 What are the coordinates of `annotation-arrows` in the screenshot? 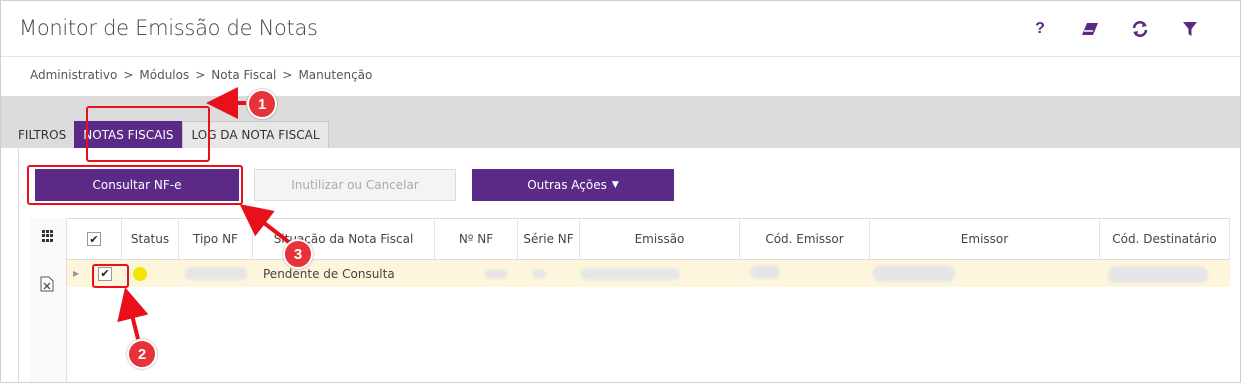 It's located at (204, 213).